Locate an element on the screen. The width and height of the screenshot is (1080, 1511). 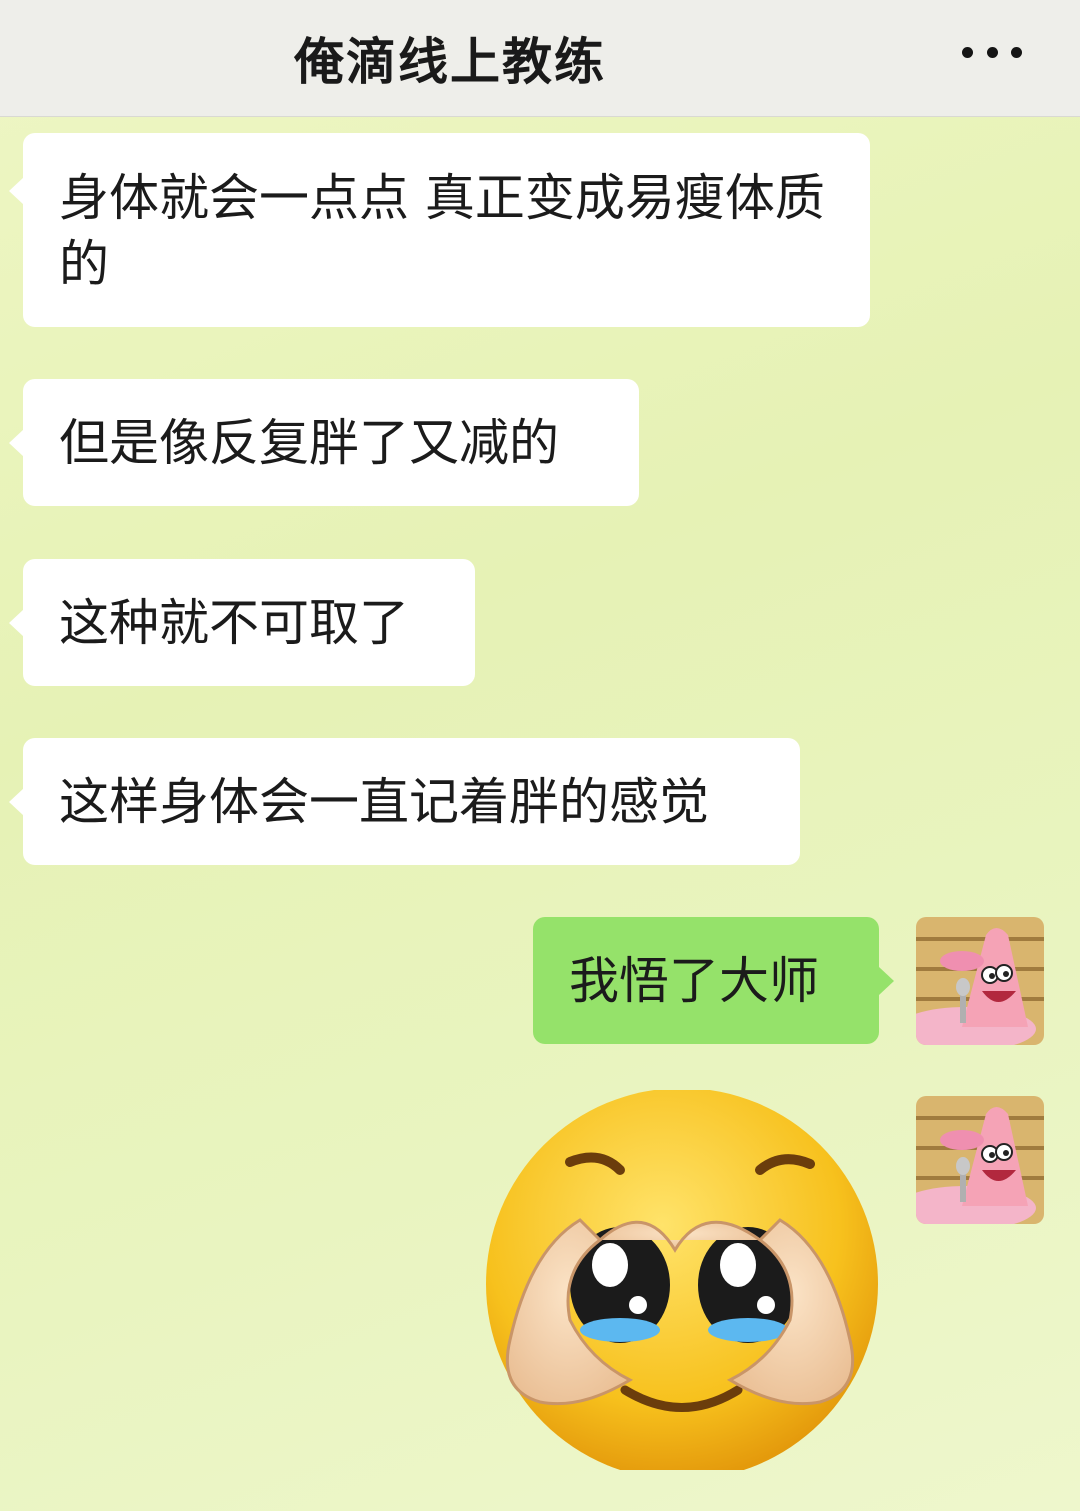
message-bubble-sent: 我悟了大师 is located at coordinates (706, 980).